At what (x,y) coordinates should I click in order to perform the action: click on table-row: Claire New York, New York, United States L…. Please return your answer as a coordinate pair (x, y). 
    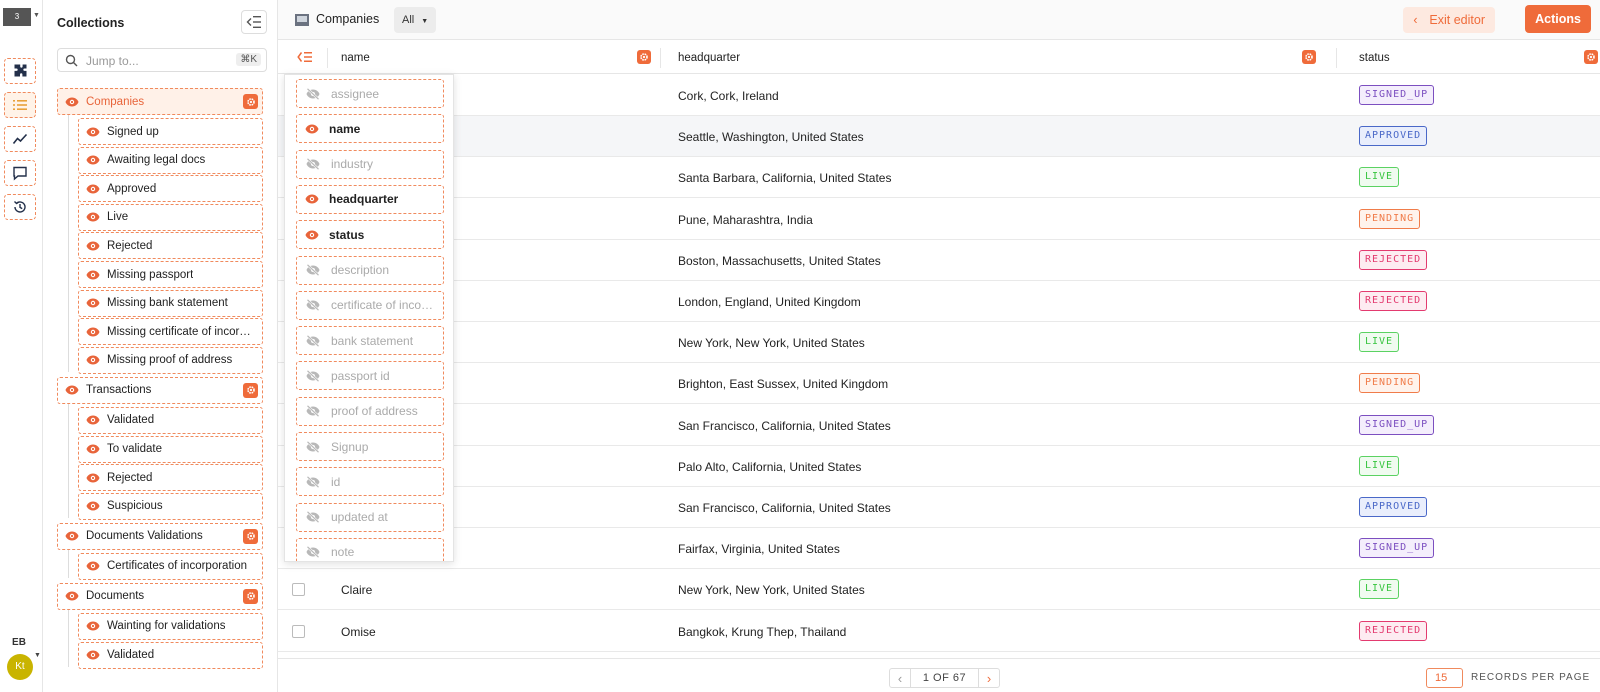
    Looking at the image, I should click on (939, 590).